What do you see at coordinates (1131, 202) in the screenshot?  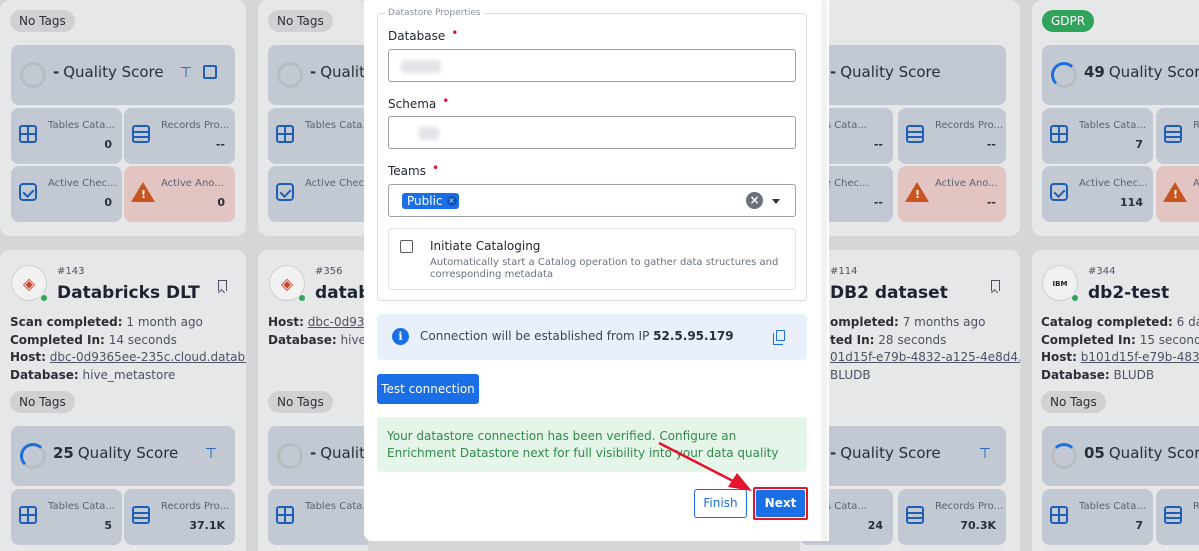 I see `checks-value: 114` at bounding box center [1131, 202].